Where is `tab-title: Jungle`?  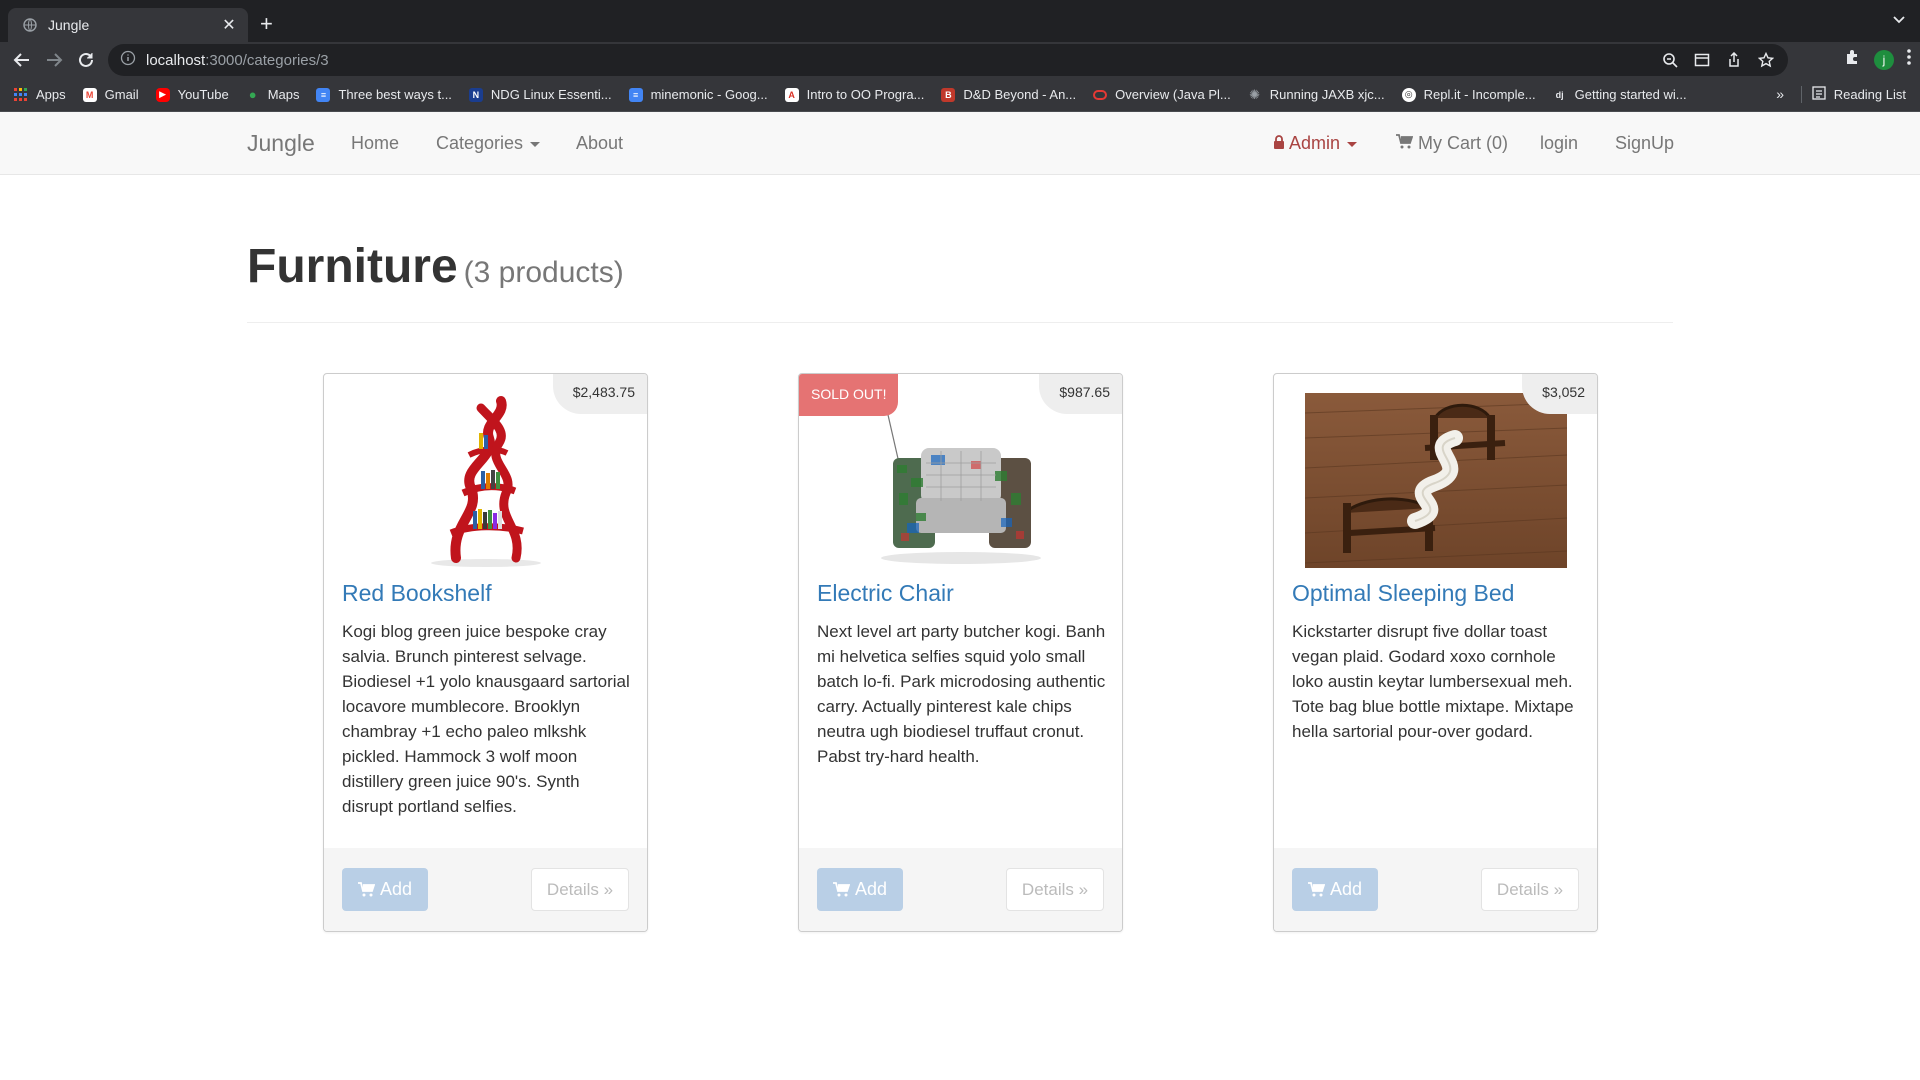 tab-title: Jungle is located at coordinates (69, 25).